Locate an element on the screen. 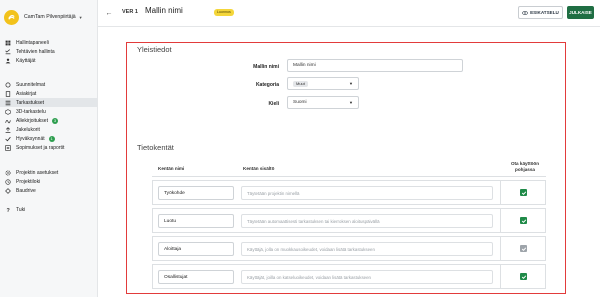 Image resolution: width=600 pixels, height=297 pixels. sidebar-item-9: Hyväksynnät 1 is located at coordinates (48, 138).